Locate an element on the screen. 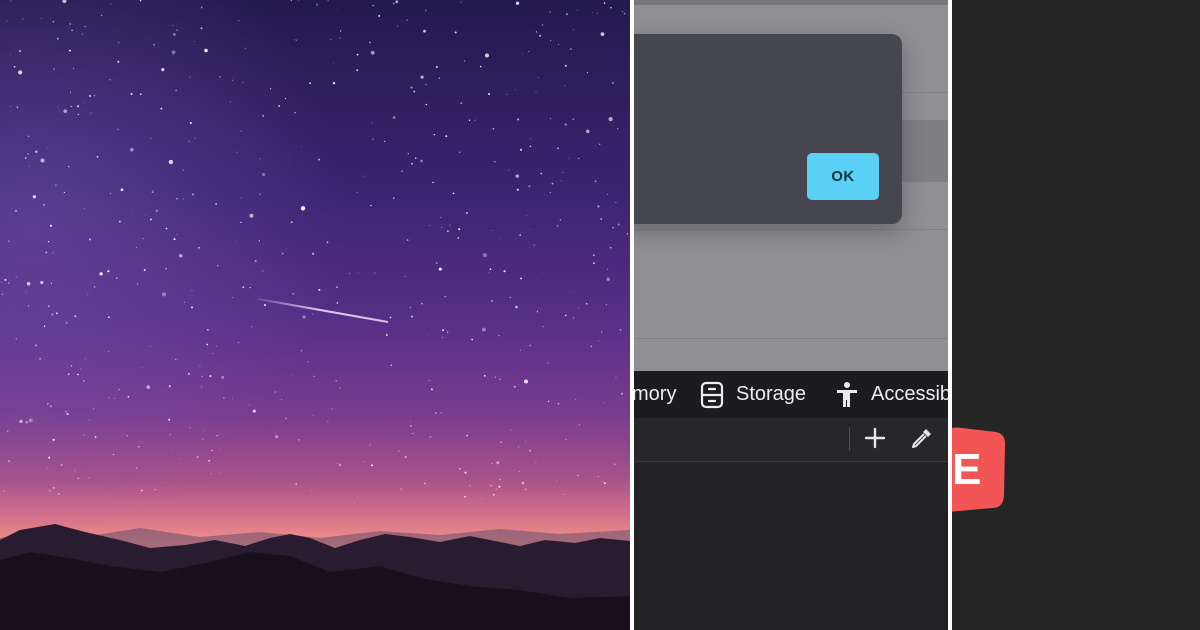 Image resolution: width=1200 pixels, height=630 pixels. tab-accessibility: Accessib is located at coordinates (891, 394).